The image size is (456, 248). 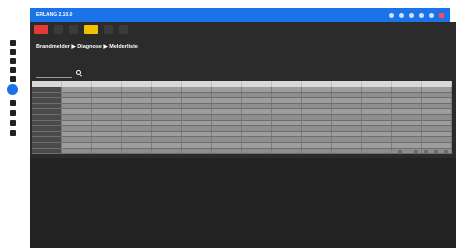 I want to click on subtabs, so click(x=45, y=59).